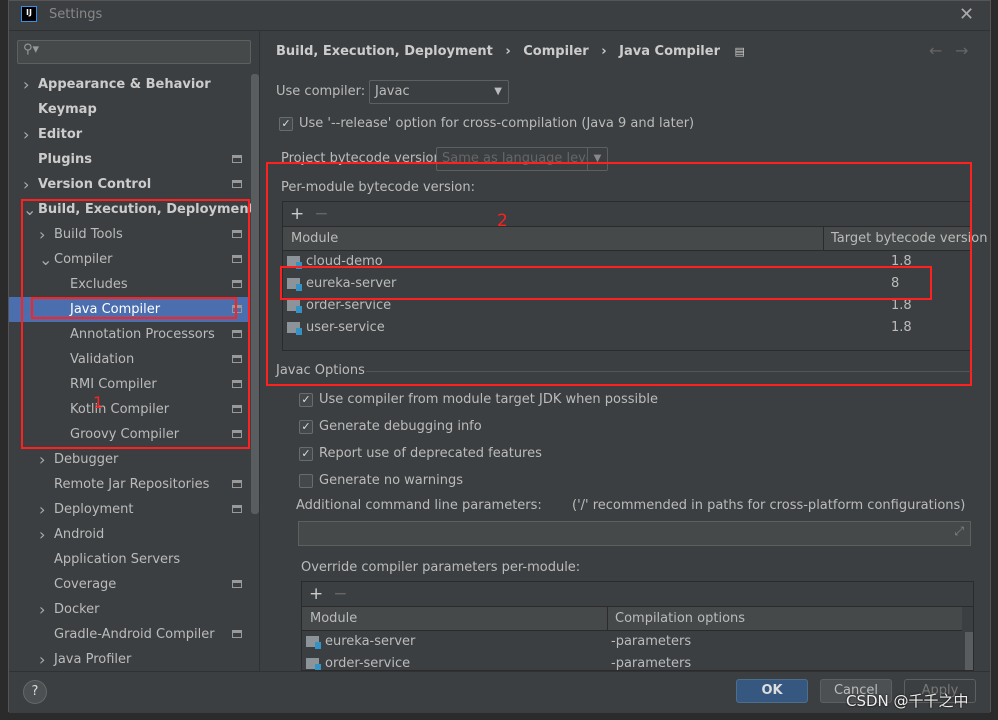 The width and height of the screenshot is (998, 720). Describe the element at coordinates (321, 91) in the screenshot. I see `use-compiler-label: Use compiler:` at that location.